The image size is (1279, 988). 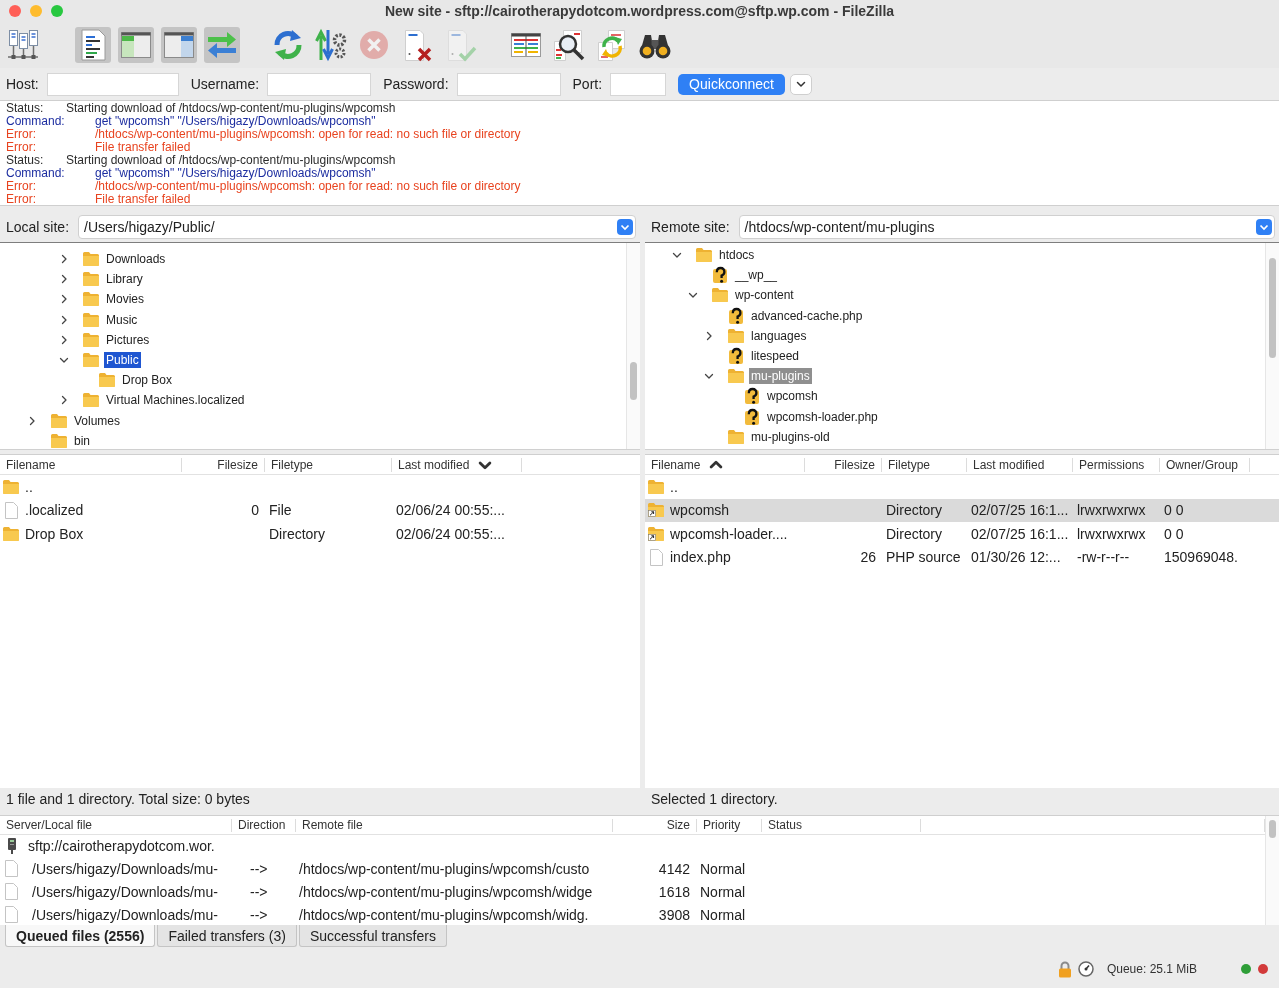 What do you see at coordinates (147, 380) in the screenshot?
I see `tree-item: Drop Box` at bounding box center [147, 380].